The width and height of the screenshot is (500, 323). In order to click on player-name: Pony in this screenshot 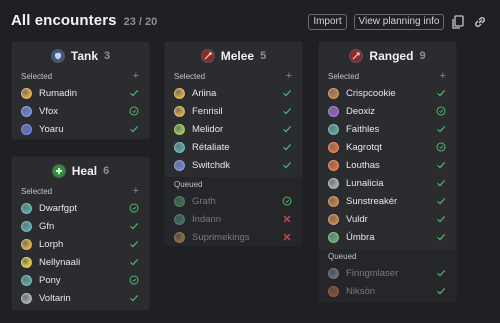, I will do `click(50, 280)`.